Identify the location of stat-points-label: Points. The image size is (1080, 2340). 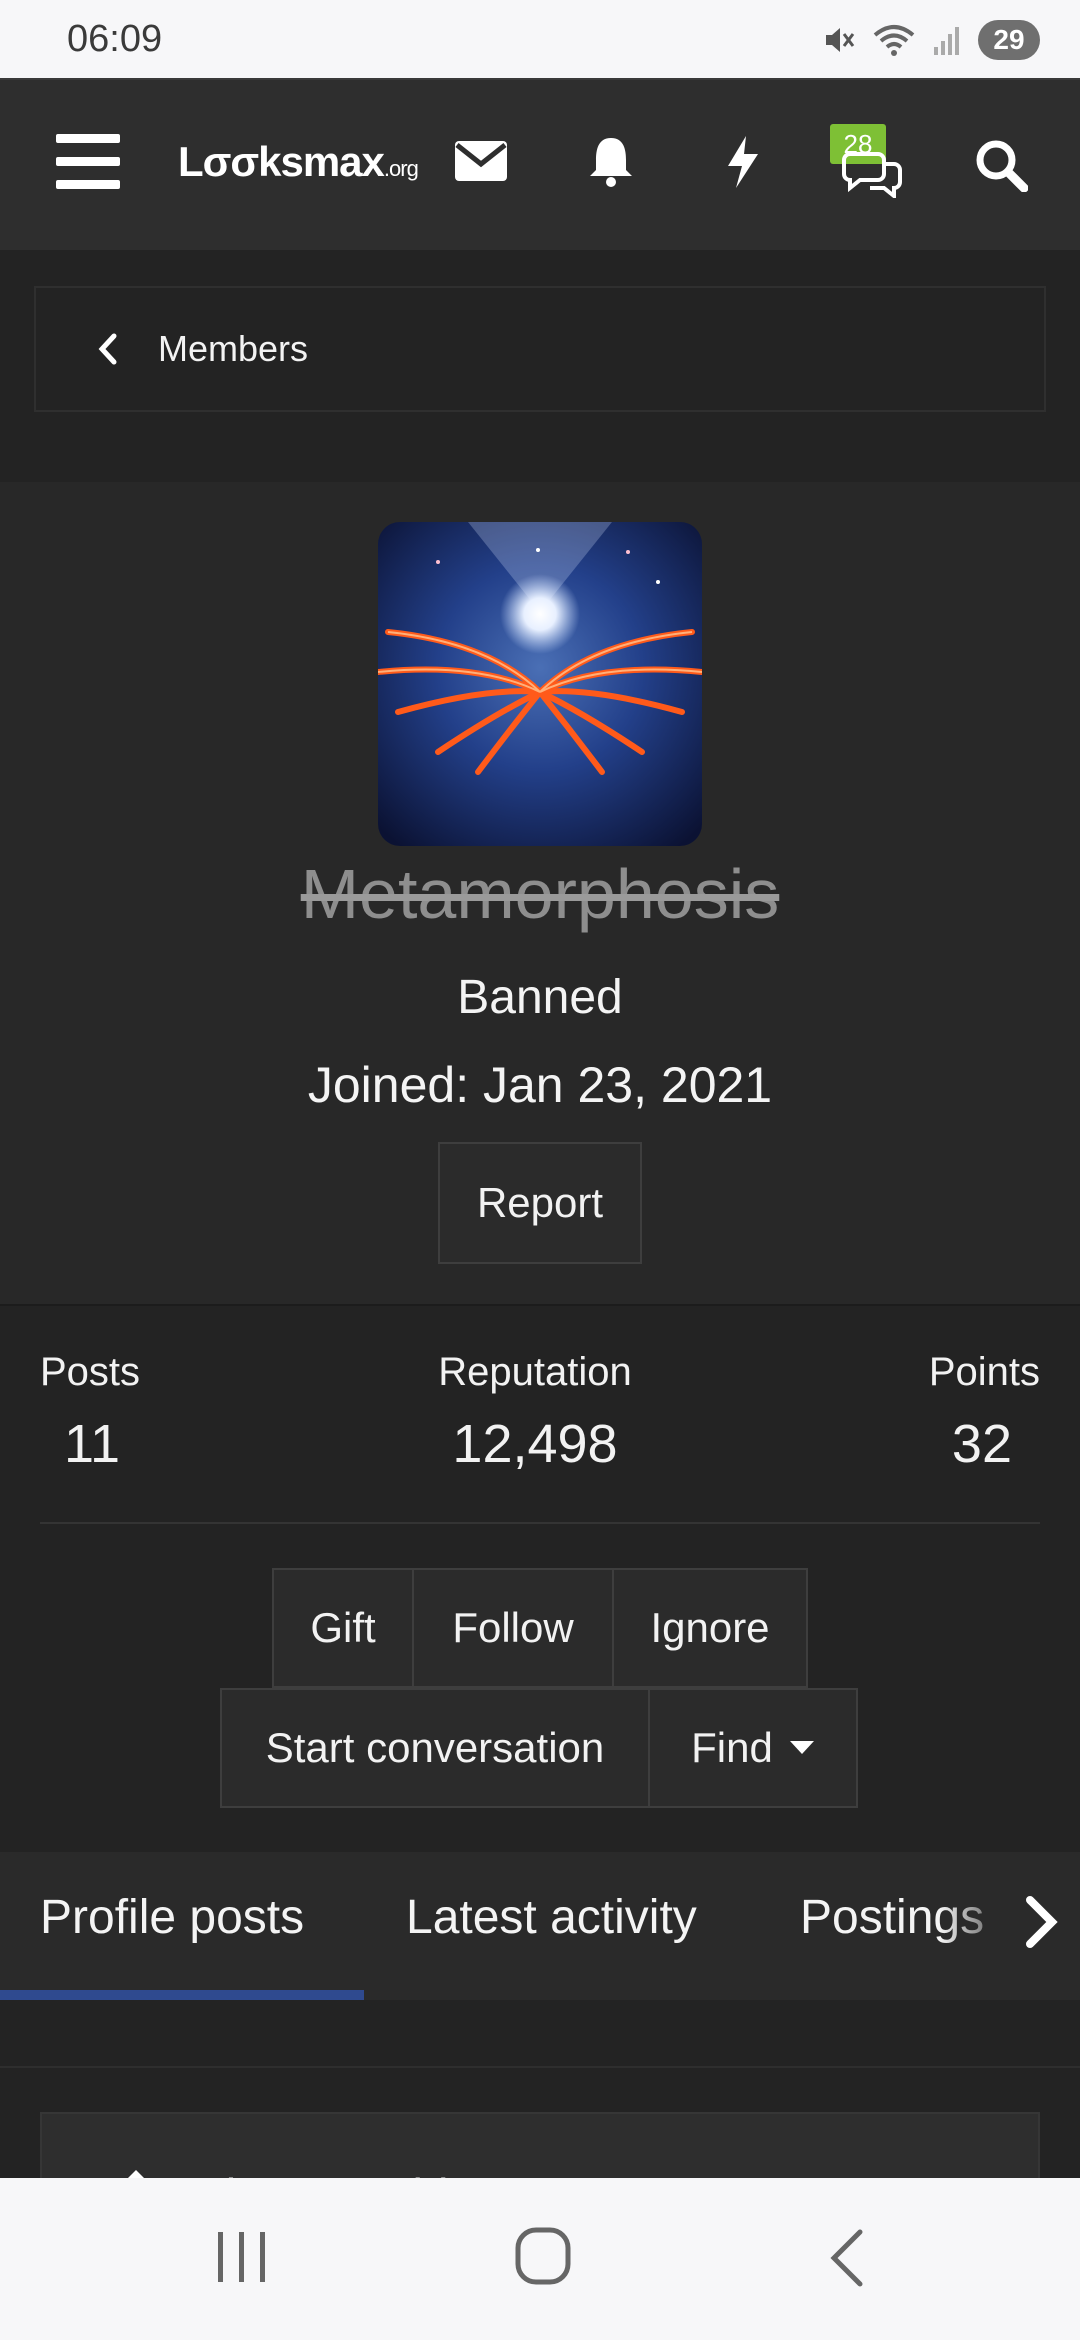
(984, 1372).